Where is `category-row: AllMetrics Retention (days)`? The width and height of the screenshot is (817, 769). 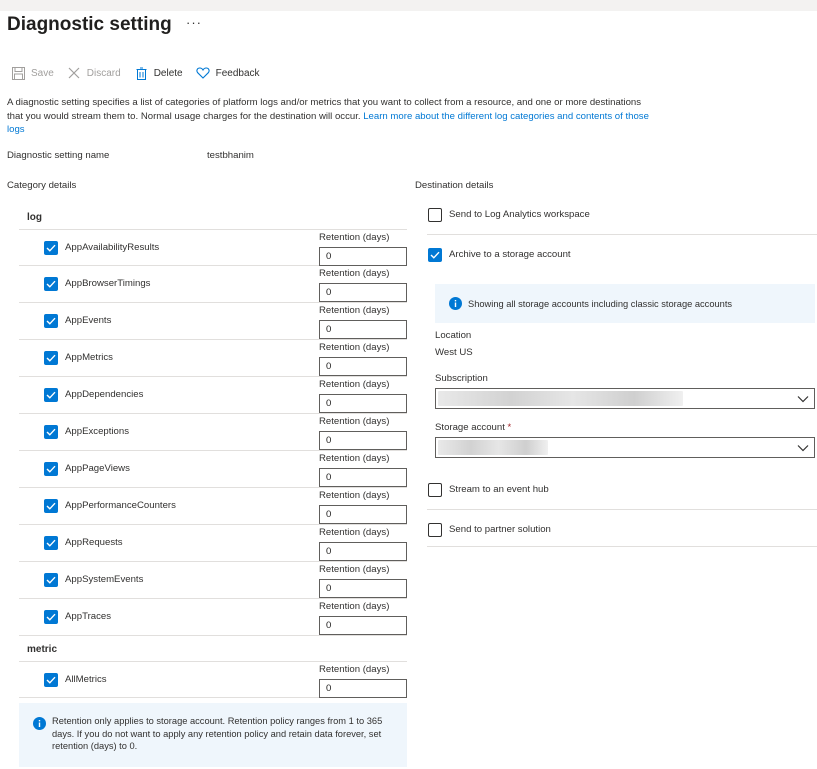 category-row: AllMetrics Retention (days) is located at coordinates (213, 679).